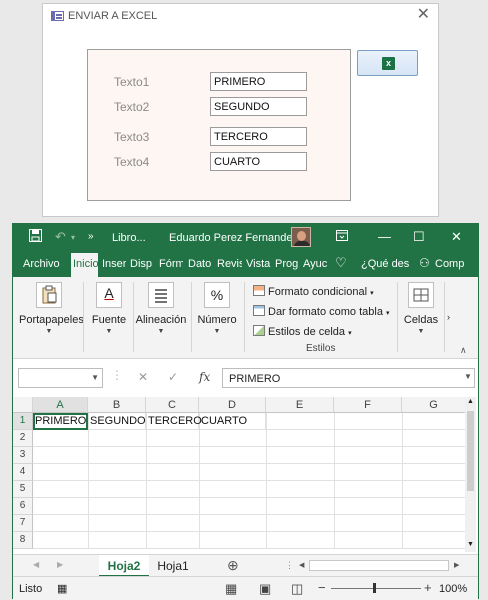 This screenshot has height=600, width=488. I want to click on formula-input: PRIMERO, so click(348, 378).